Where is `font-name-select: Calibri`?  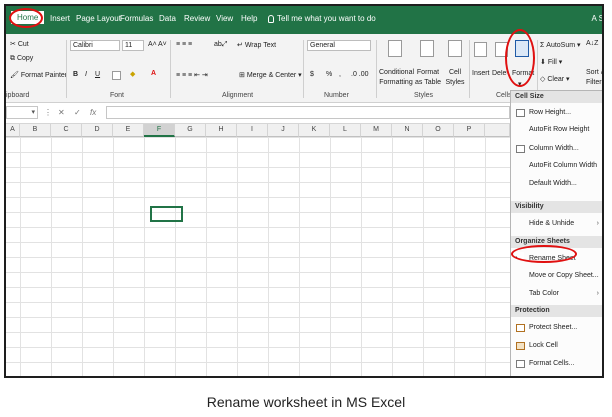
font-name-select: Calibri is located at coordinates (95, 45).